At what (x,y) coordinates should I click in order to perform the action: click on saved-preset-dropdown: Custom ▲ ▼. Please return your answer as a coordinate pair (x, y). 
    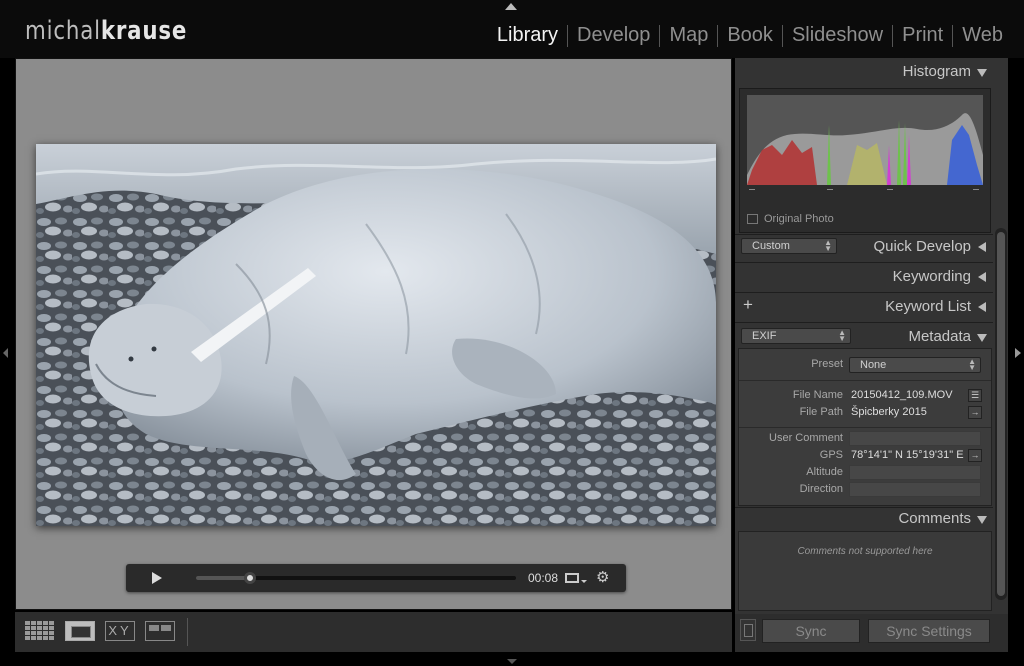
    Looking at the image, I should click on (789, 246).